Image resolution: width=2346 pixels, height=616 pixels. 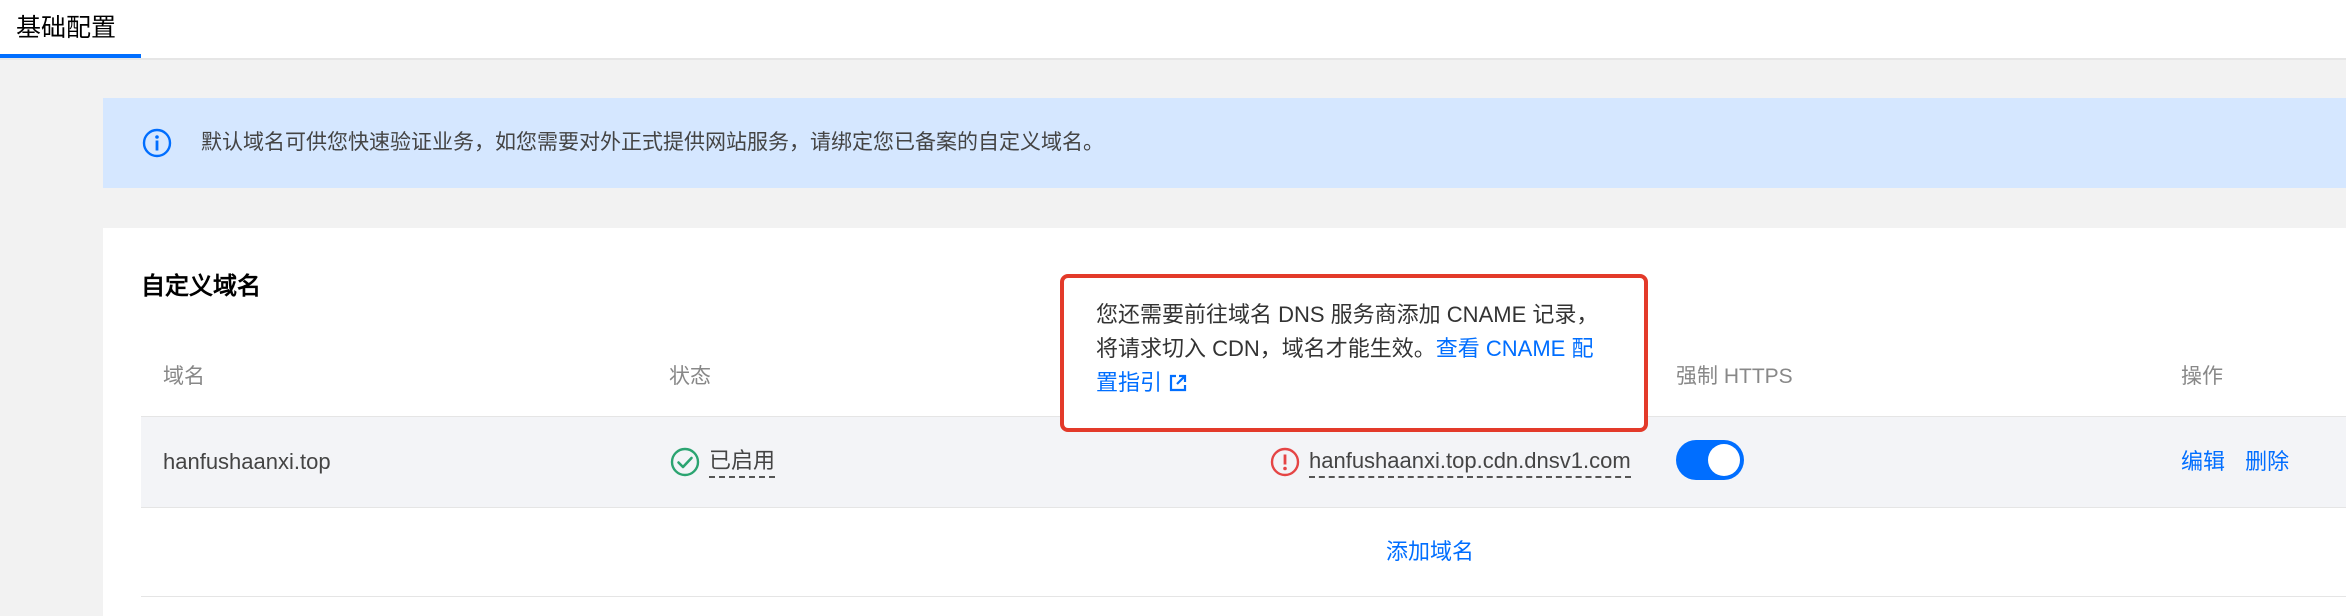 I want to click on column-header-ops: 操作, so click(x=2202, y=376).